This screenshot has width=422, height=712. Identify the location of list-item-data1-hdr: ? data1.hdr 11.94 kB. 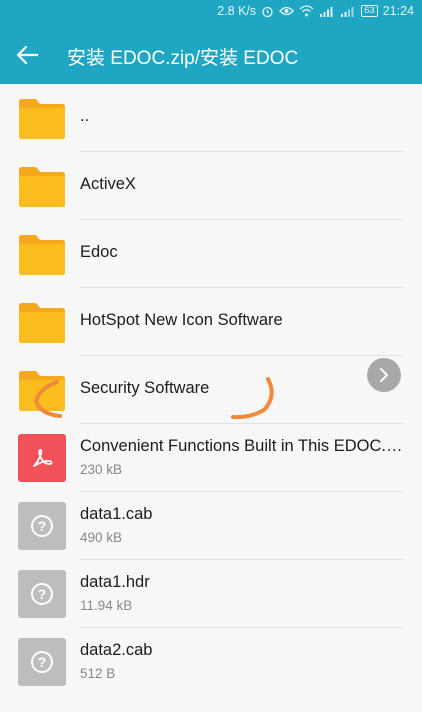
(211, 594).